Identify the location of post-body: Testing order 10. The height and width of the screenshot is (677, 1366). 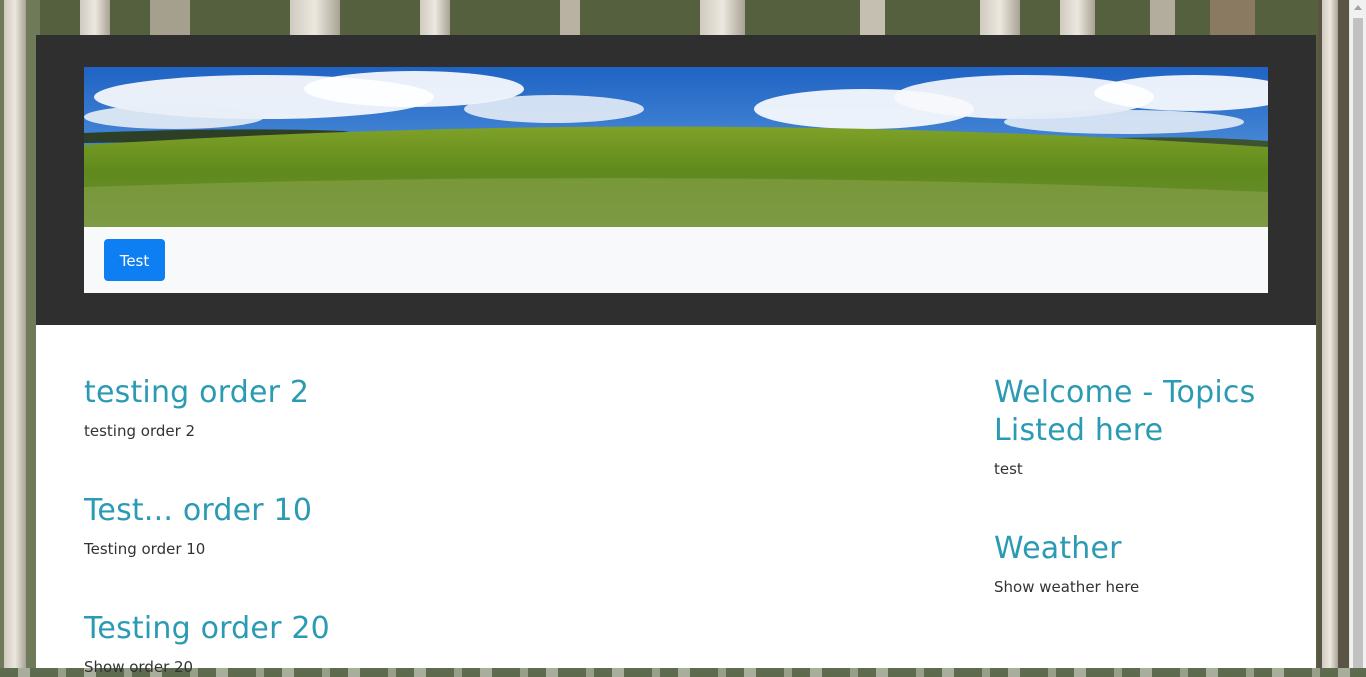
(145, 549).